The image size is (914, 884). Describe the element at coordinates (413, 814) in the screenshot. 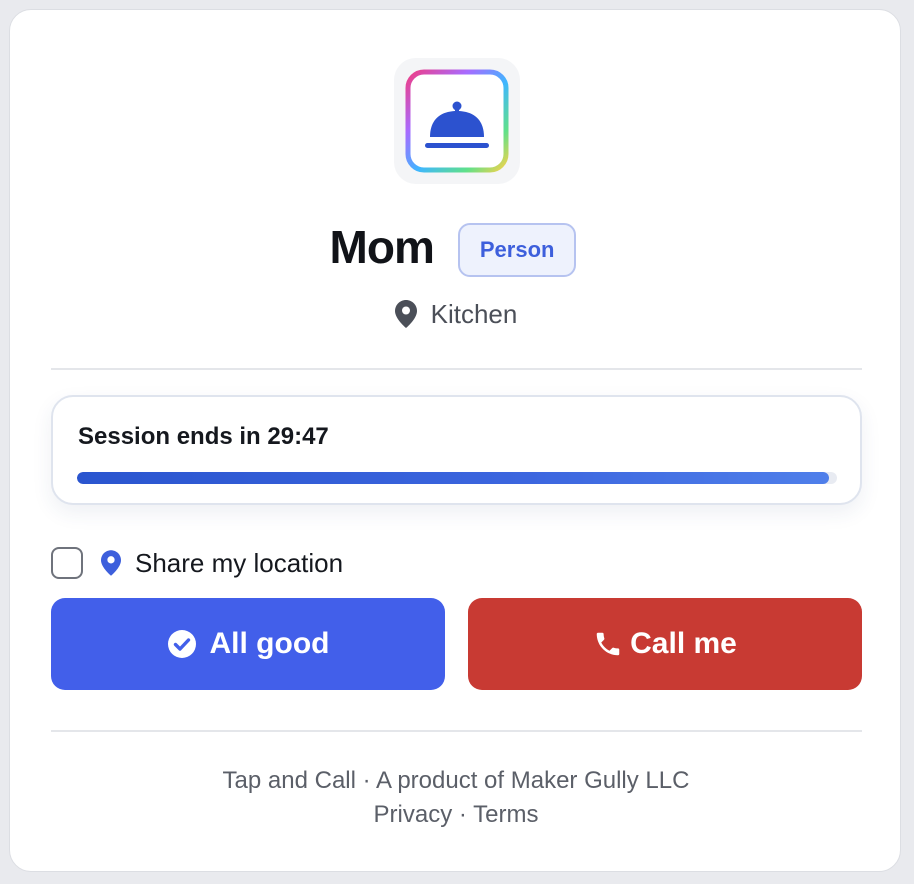

I see `privacy-link: Privacy` at that location.